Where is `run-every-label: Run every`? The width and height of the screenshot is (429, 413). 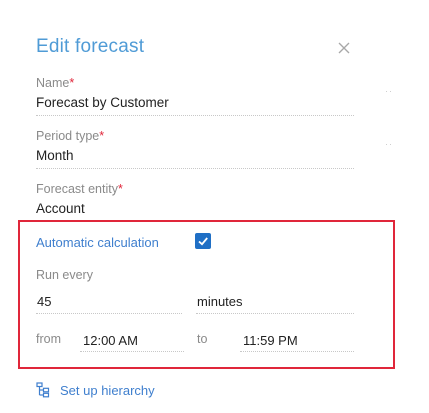
run-every-label: Run every is located at coordinates (64, 275).